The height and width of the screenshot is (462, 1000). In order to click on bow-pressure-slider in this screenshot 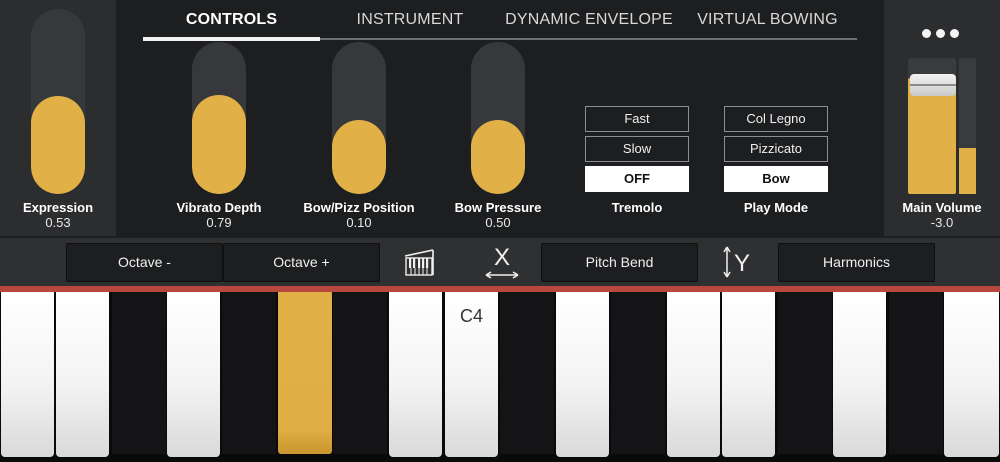, I will do `click(498, 118)`.